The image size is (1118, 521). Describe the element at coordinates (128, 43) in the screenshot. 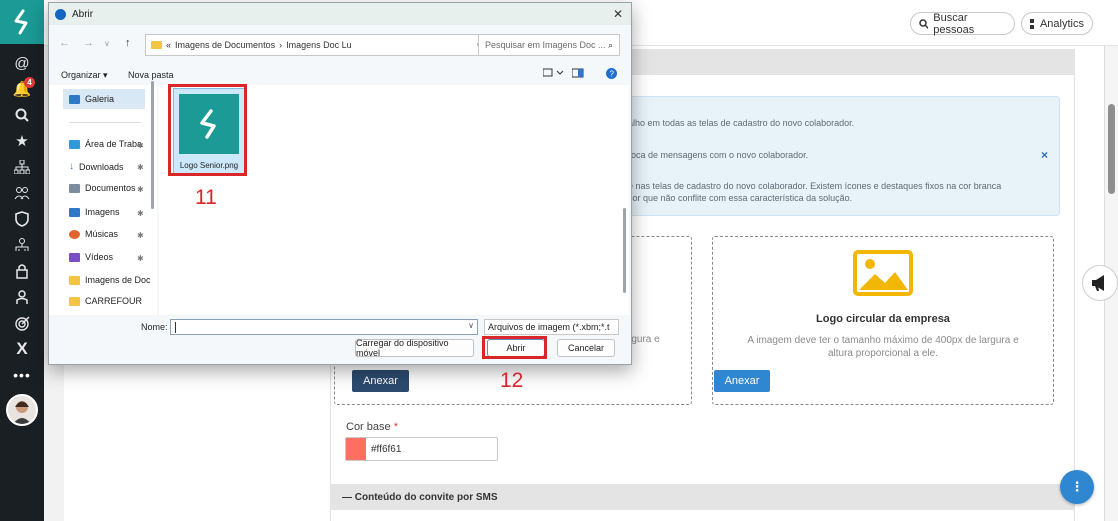

I see `up-arrow-icon: ↑` at that location.